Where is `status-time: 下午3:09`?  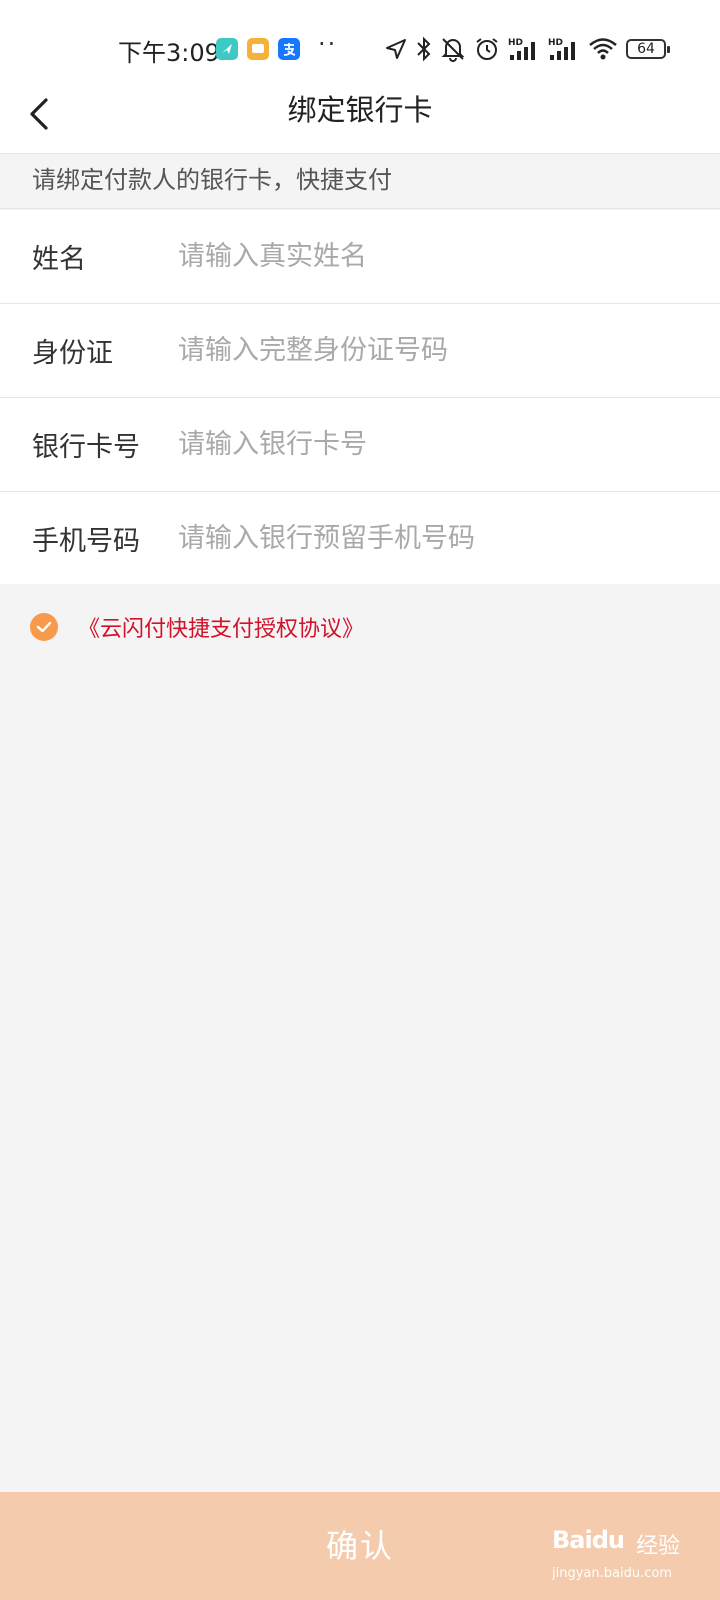 status-time: 下午3:09 is located at coordinates (169, 53).